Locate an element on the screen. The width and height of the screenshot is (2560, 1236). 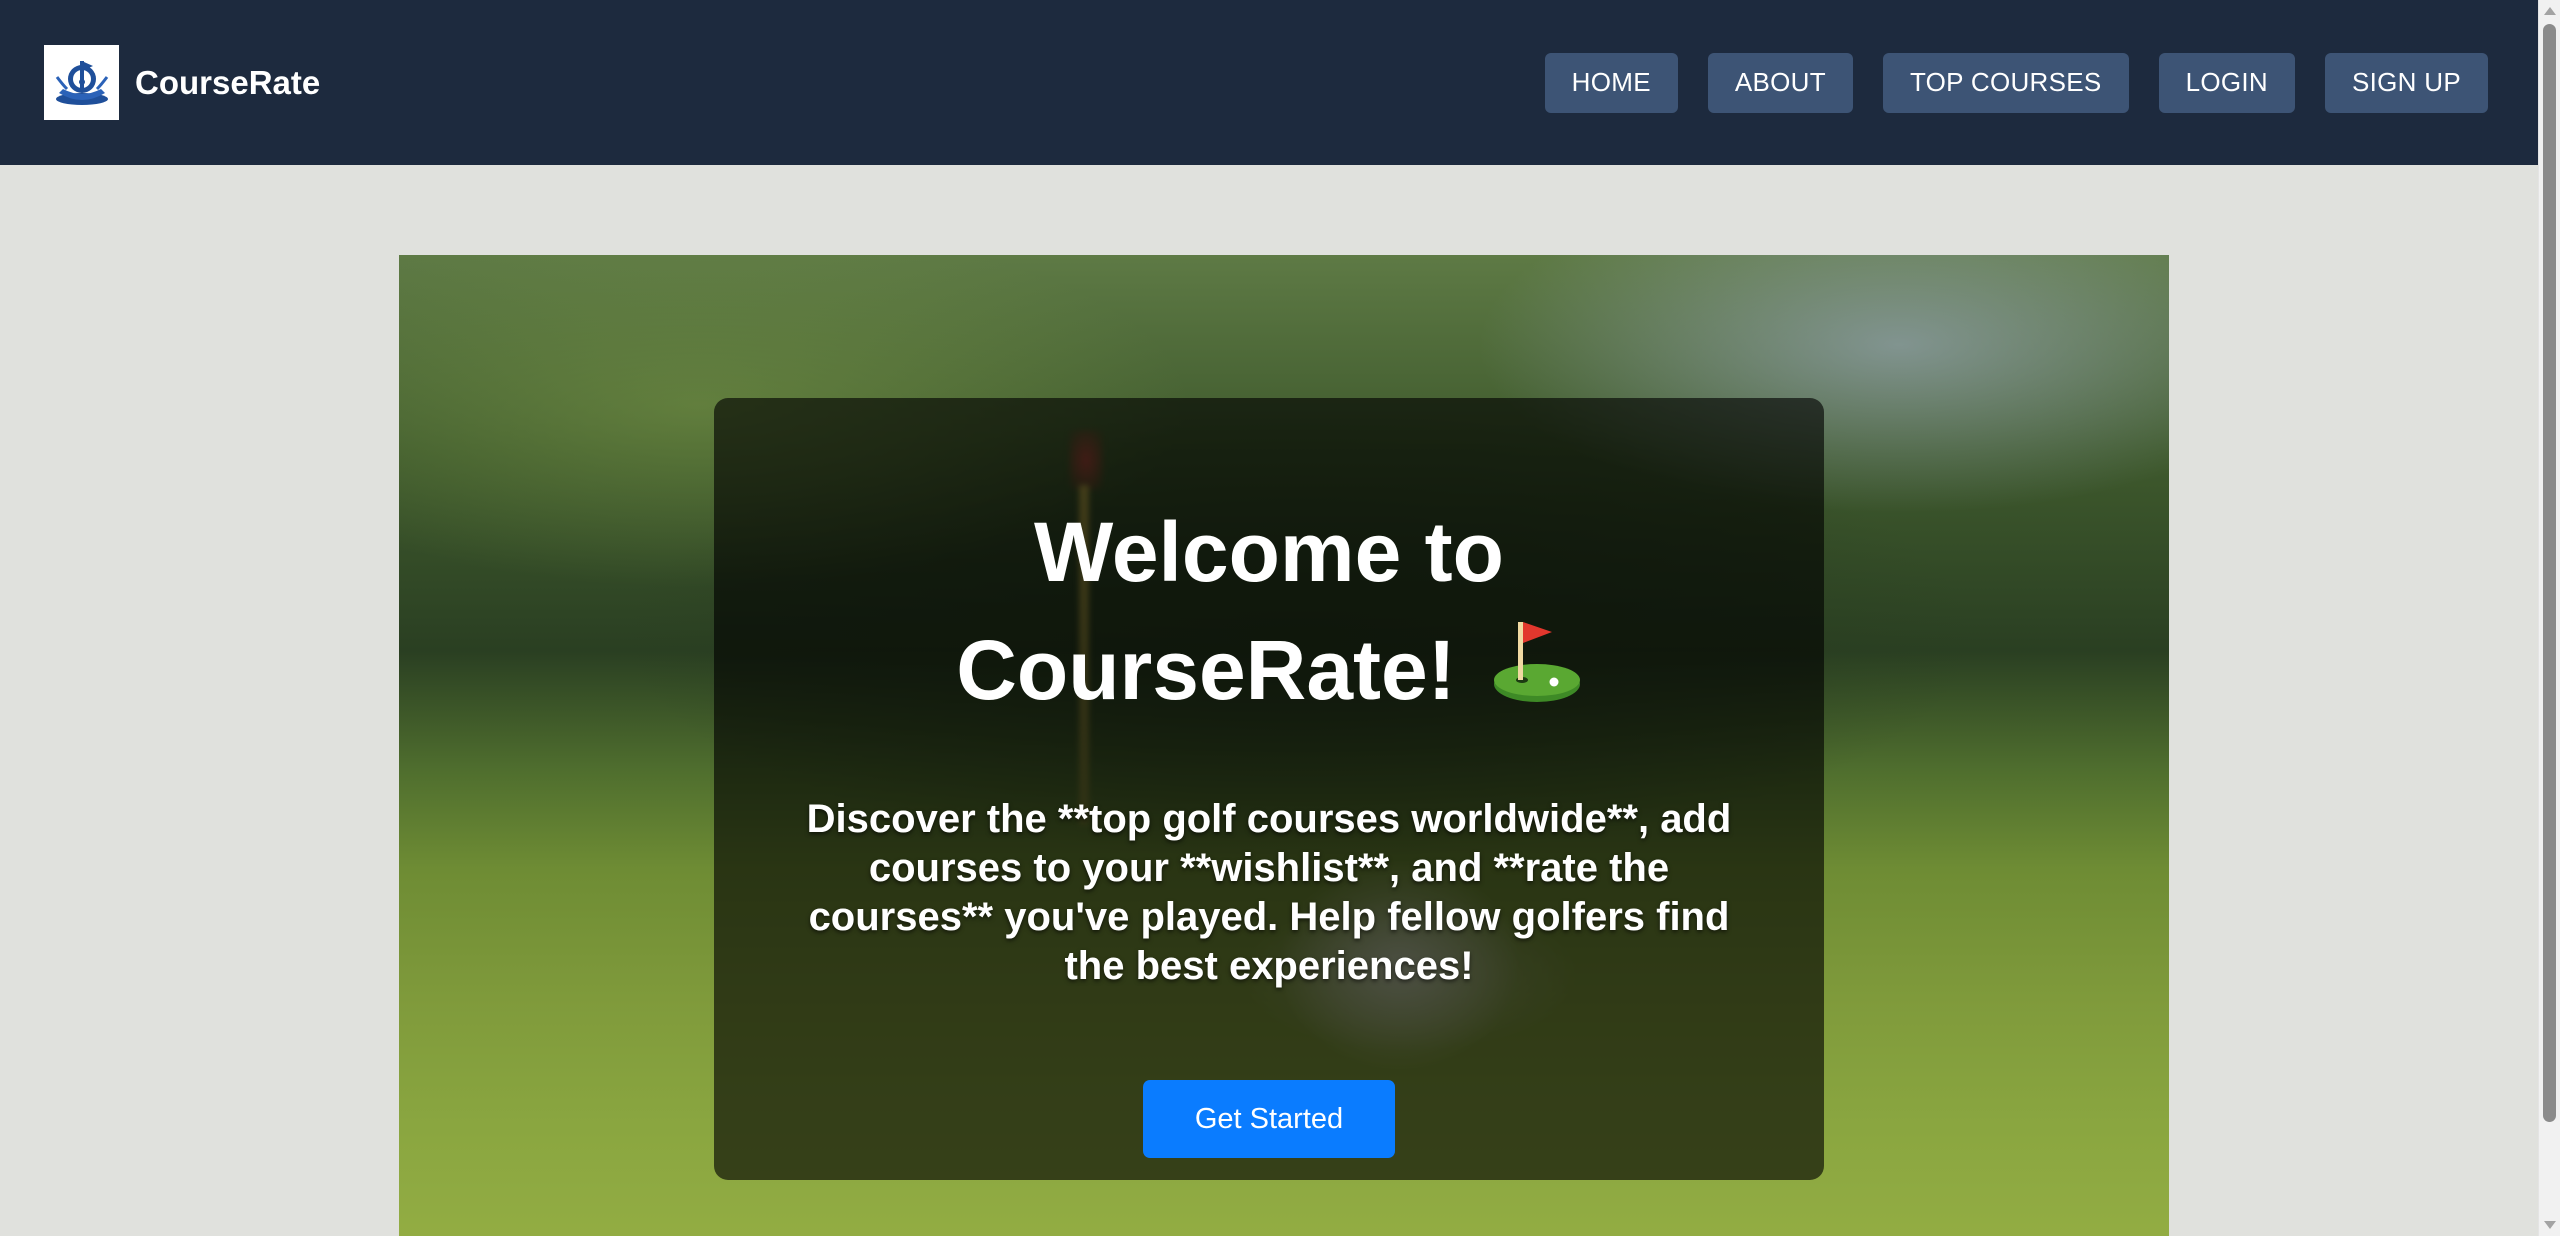
brand: CourseRate is located at coordinates (182, 82).